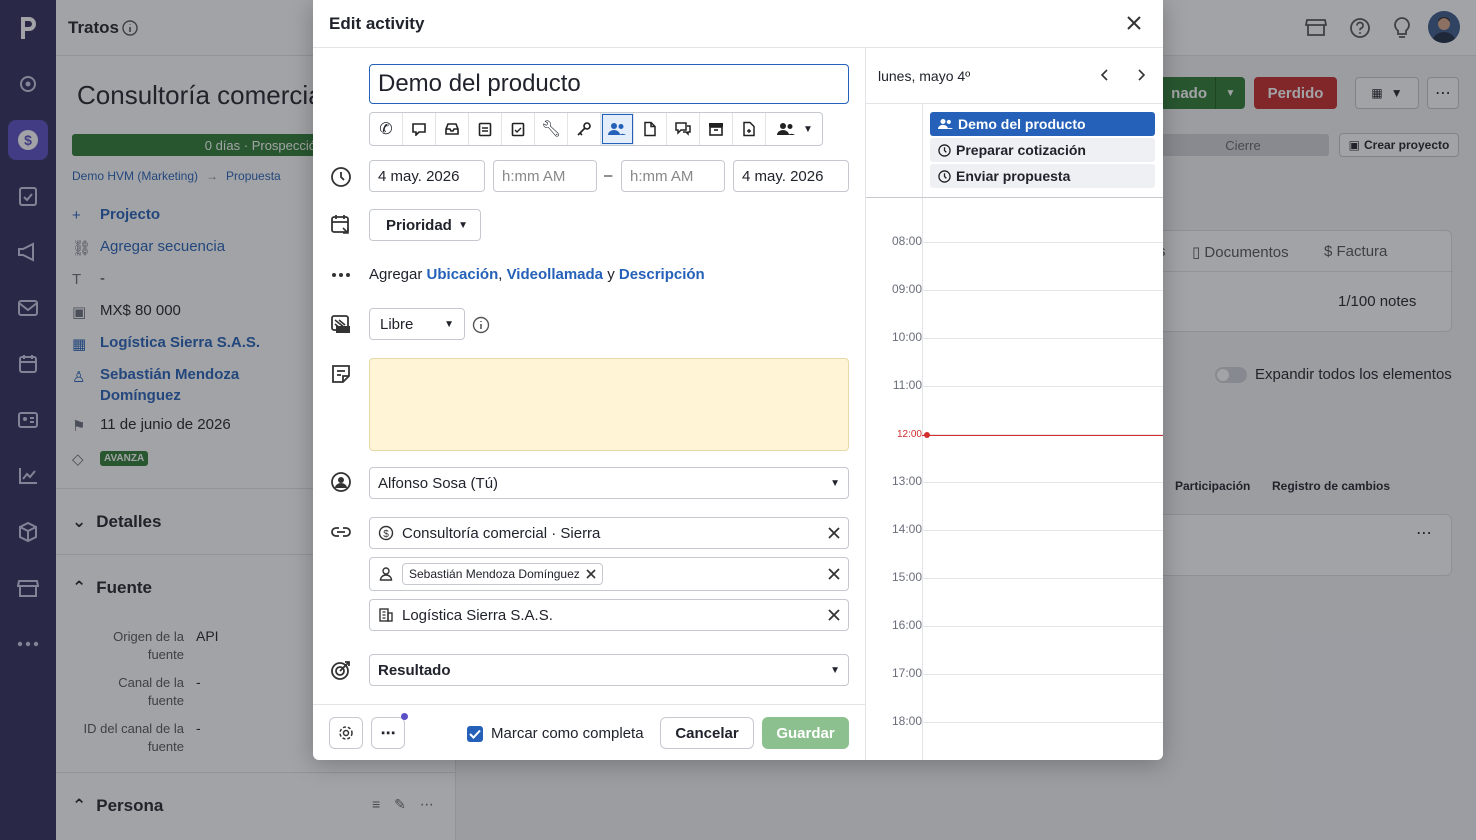  What do you see at coordinates (609, 670) in the screenshot?
I see `result-select: Resultado ▼` at bounding box center [609, 670].